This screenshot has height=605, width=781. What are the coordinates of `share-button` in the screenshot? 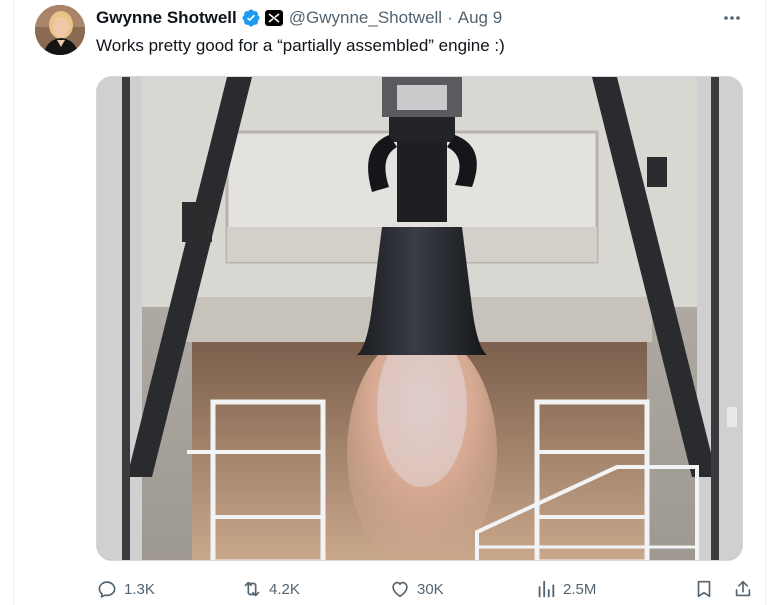 It's located at (743, 589).